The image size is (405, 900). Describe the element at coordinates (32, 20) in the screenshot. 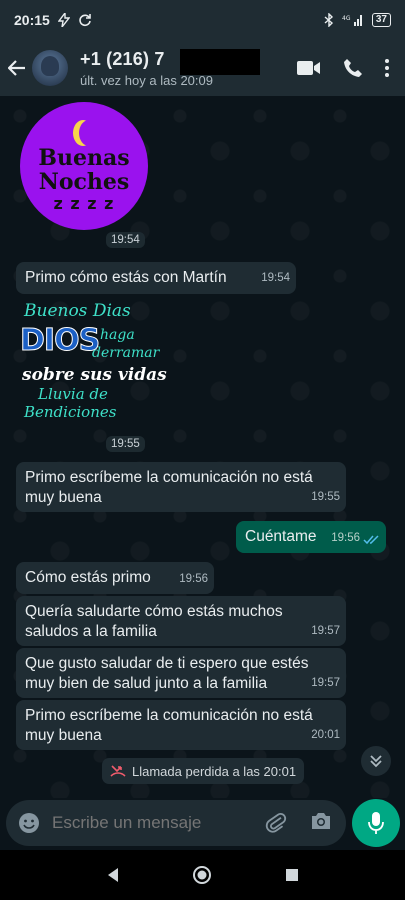

I see `status-time: 20:15` at that location.